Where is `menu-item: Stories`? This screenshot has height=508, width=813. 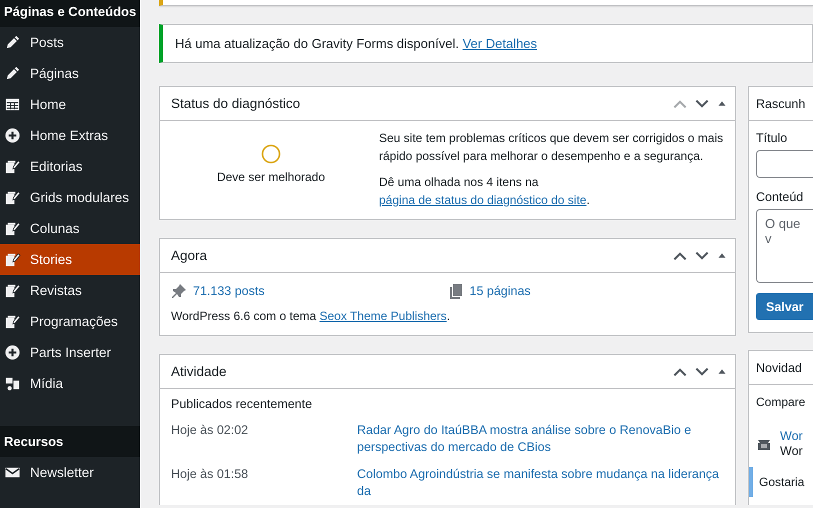
menu-item: Stories is located at coordinates (70, 259).